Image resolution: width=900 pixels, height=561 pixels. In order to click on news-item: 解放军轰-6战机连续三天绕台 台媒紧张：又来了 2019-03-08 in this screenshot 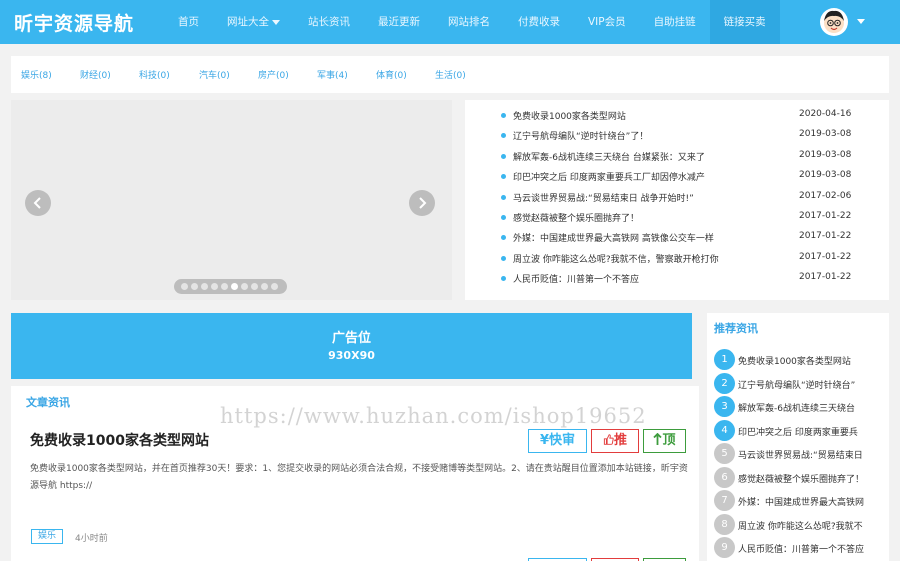, I will do `click(677, 156)`.